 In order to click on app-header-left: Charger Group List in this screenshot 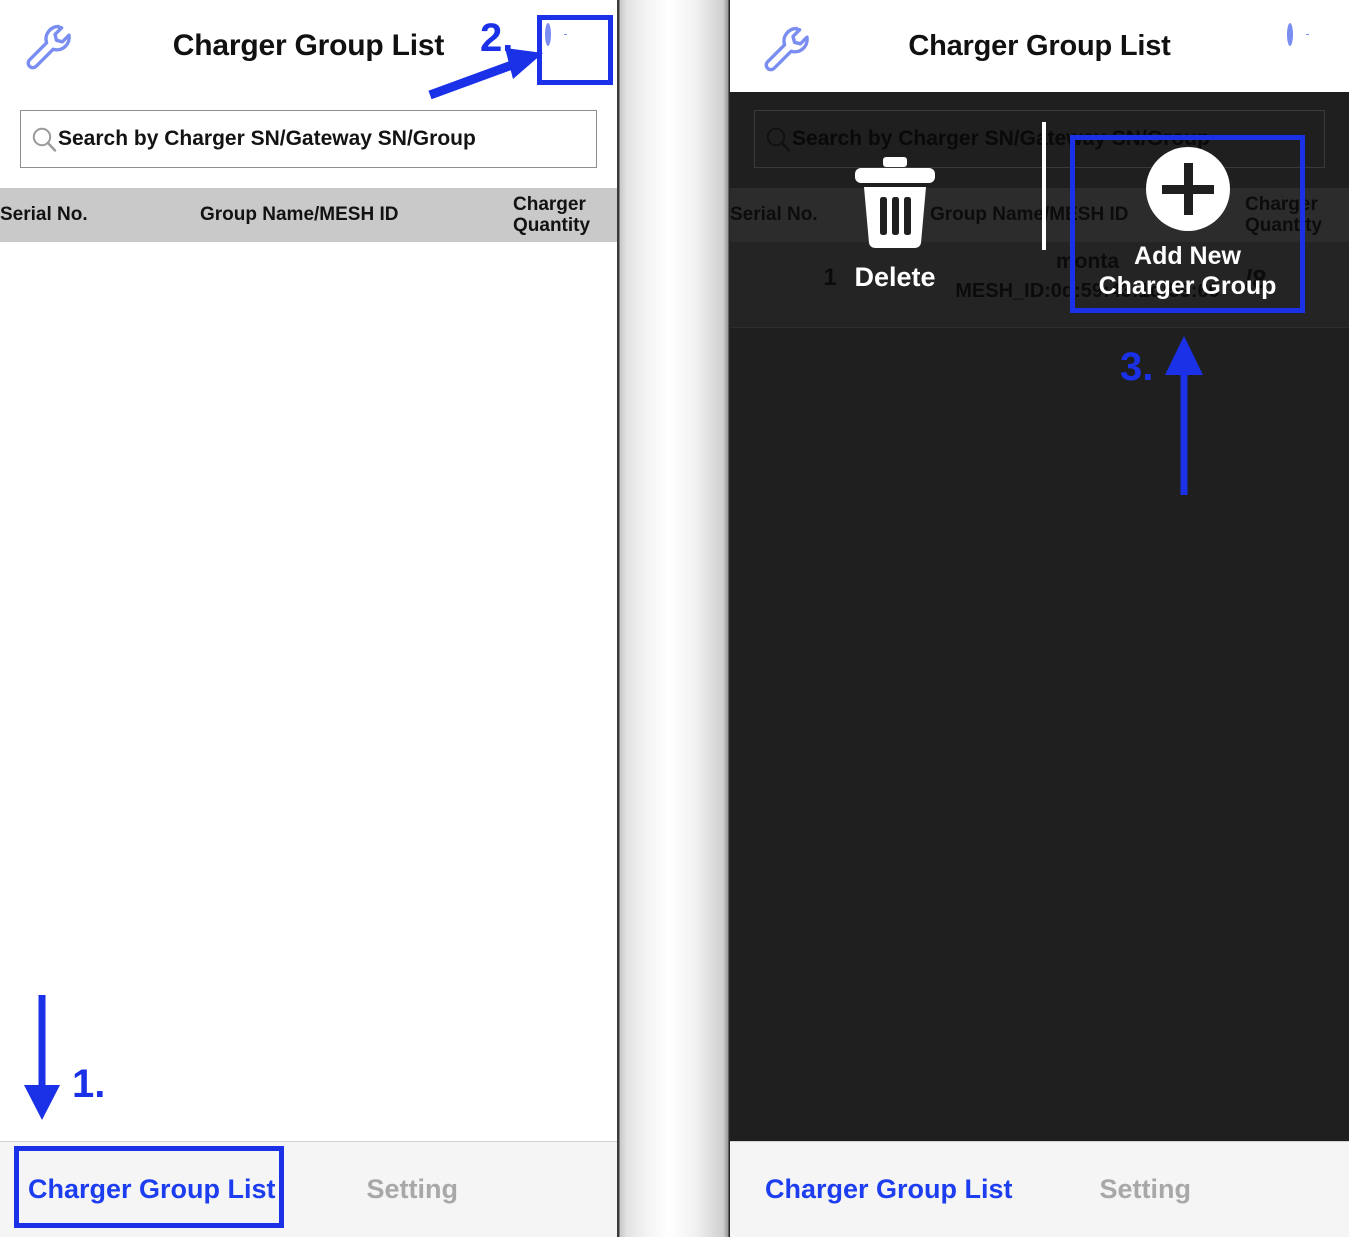, I will do `click(308, 46)`.